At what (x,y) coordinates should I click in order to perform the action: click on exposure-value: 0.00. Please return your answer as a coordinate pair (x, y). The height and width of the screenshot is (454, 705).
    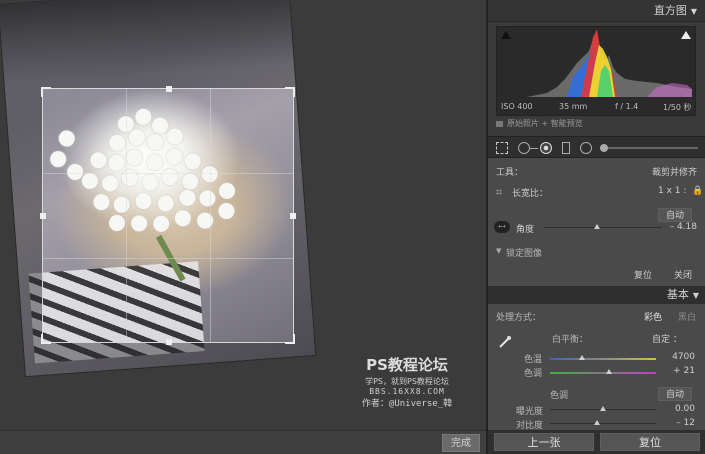
    Looking at the image, I should click on (685, 409).